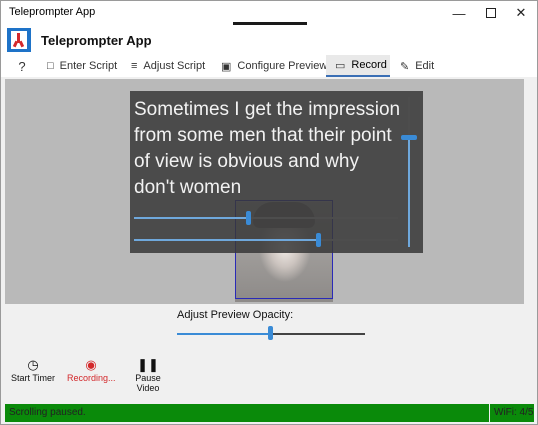 The image size is (538, 425). What do you see at coordinates (405, 66) in the screenshot?
I see `pencil-icon: ✎` at bounding box center [405, 66].